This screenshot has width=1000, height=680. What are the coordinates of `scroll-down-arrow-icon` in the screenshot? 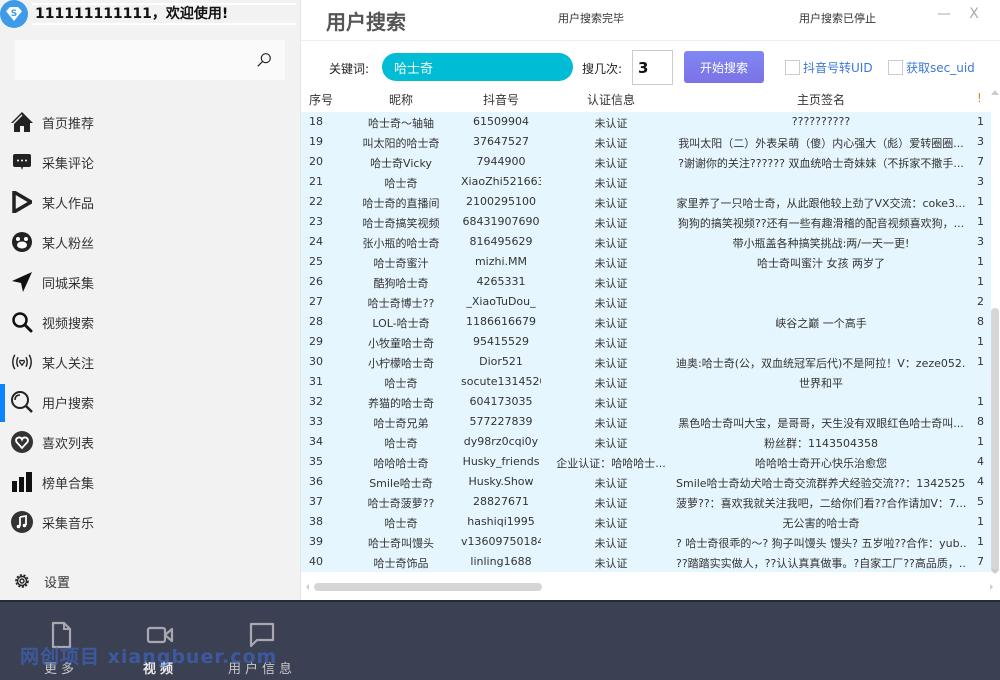 It's located at (995, 571).